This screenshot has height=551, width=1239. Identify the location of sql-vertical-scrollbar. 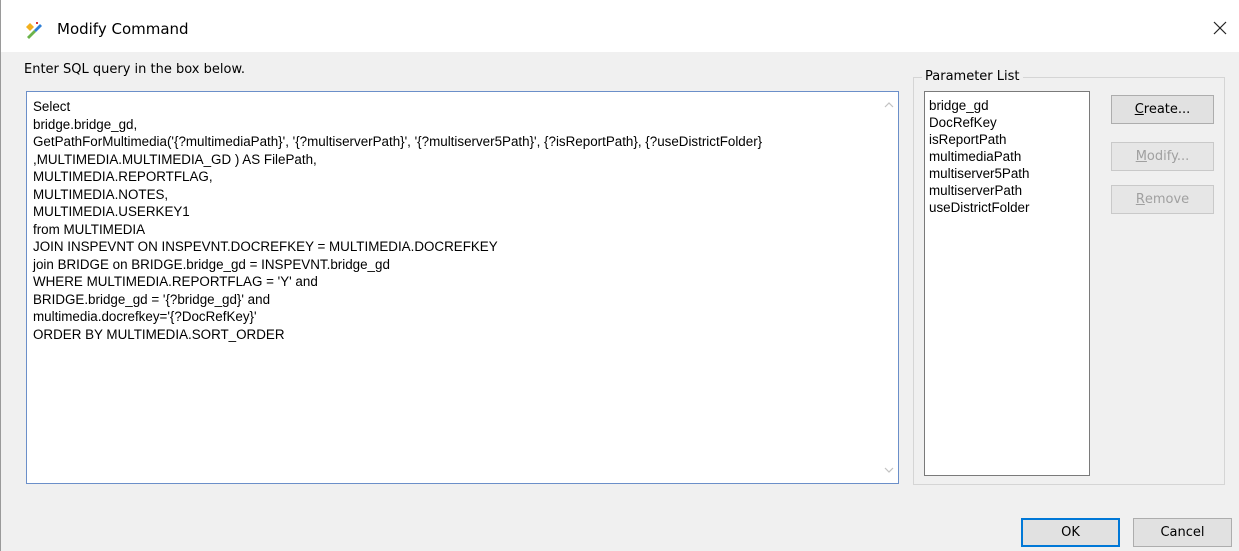
(888, 287).